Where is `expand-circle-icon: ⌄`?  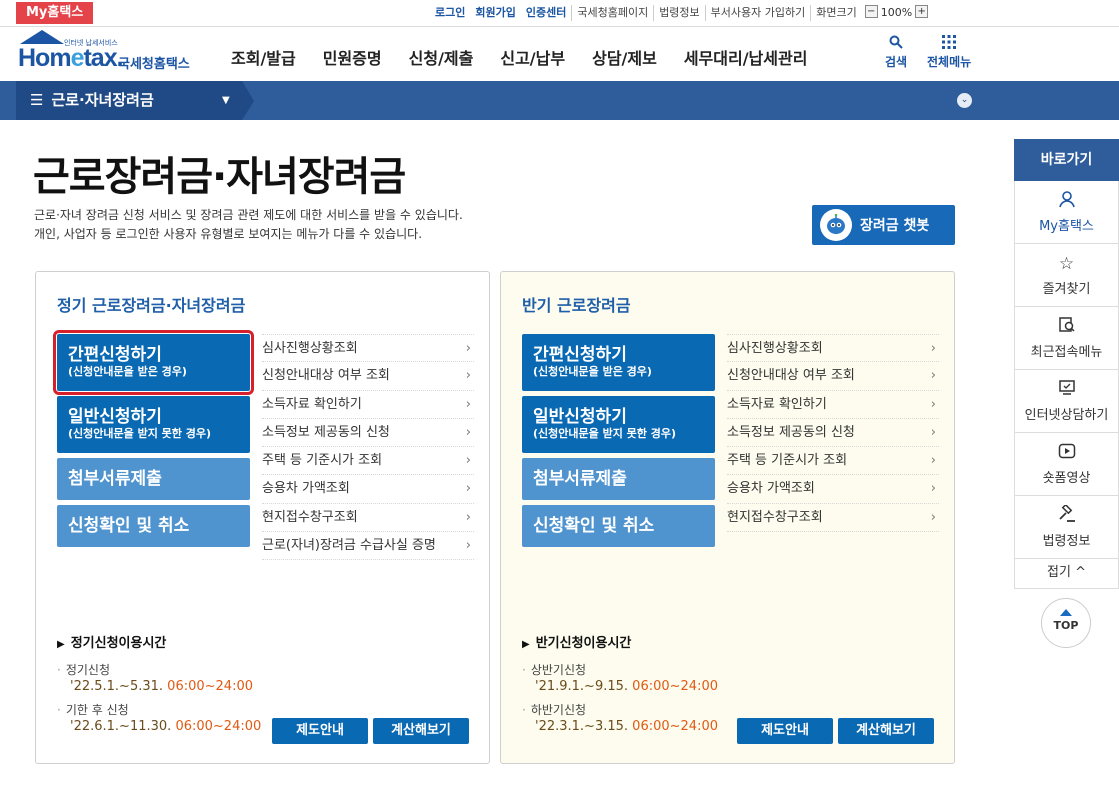 expand-circle-icon: ⌄ is located at coordinates (964, 100).